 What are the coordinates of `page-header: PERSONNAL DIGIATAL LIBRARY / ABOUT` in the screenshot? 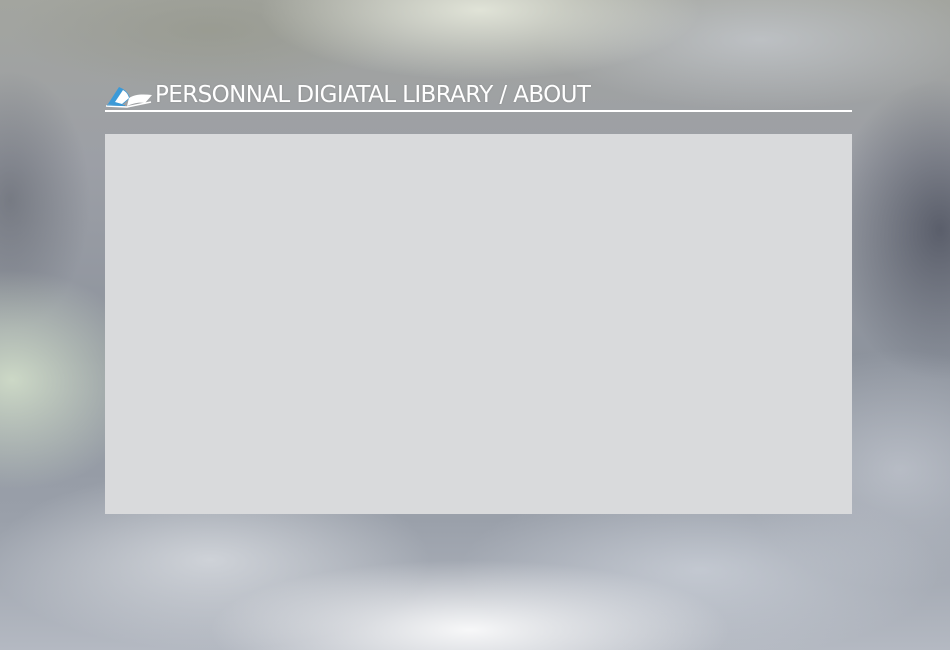 It's located at (478, 96).